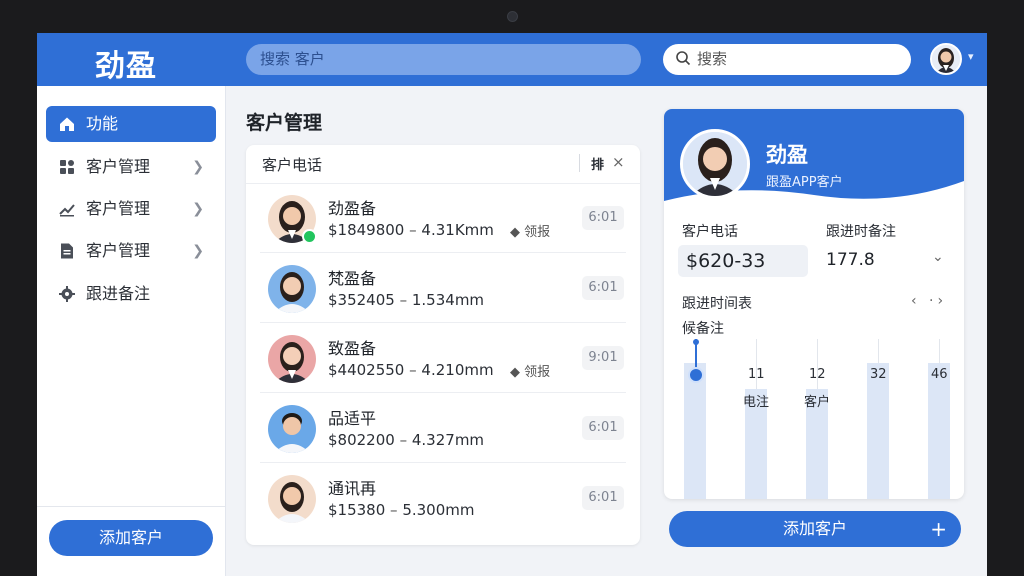  I want to click on detail-subtitle: 跟盈APP客户, so click(804, 182).